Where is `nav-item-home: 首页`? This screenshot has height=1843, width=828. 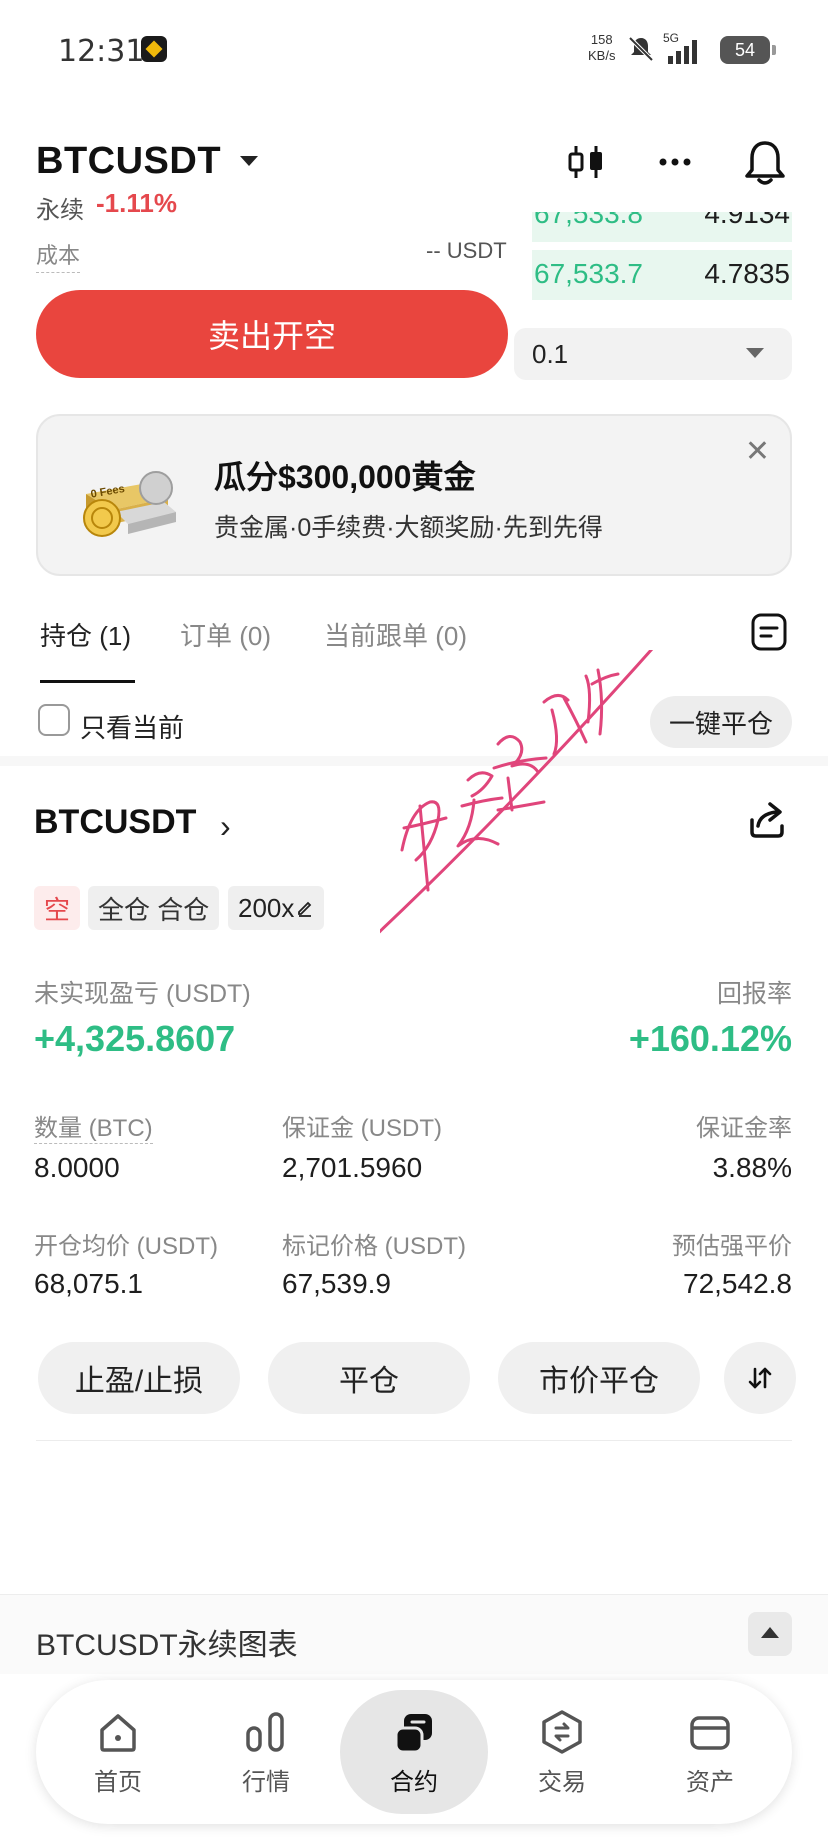 nav-item-home: 首页 is located at coordinates (118, 1752).